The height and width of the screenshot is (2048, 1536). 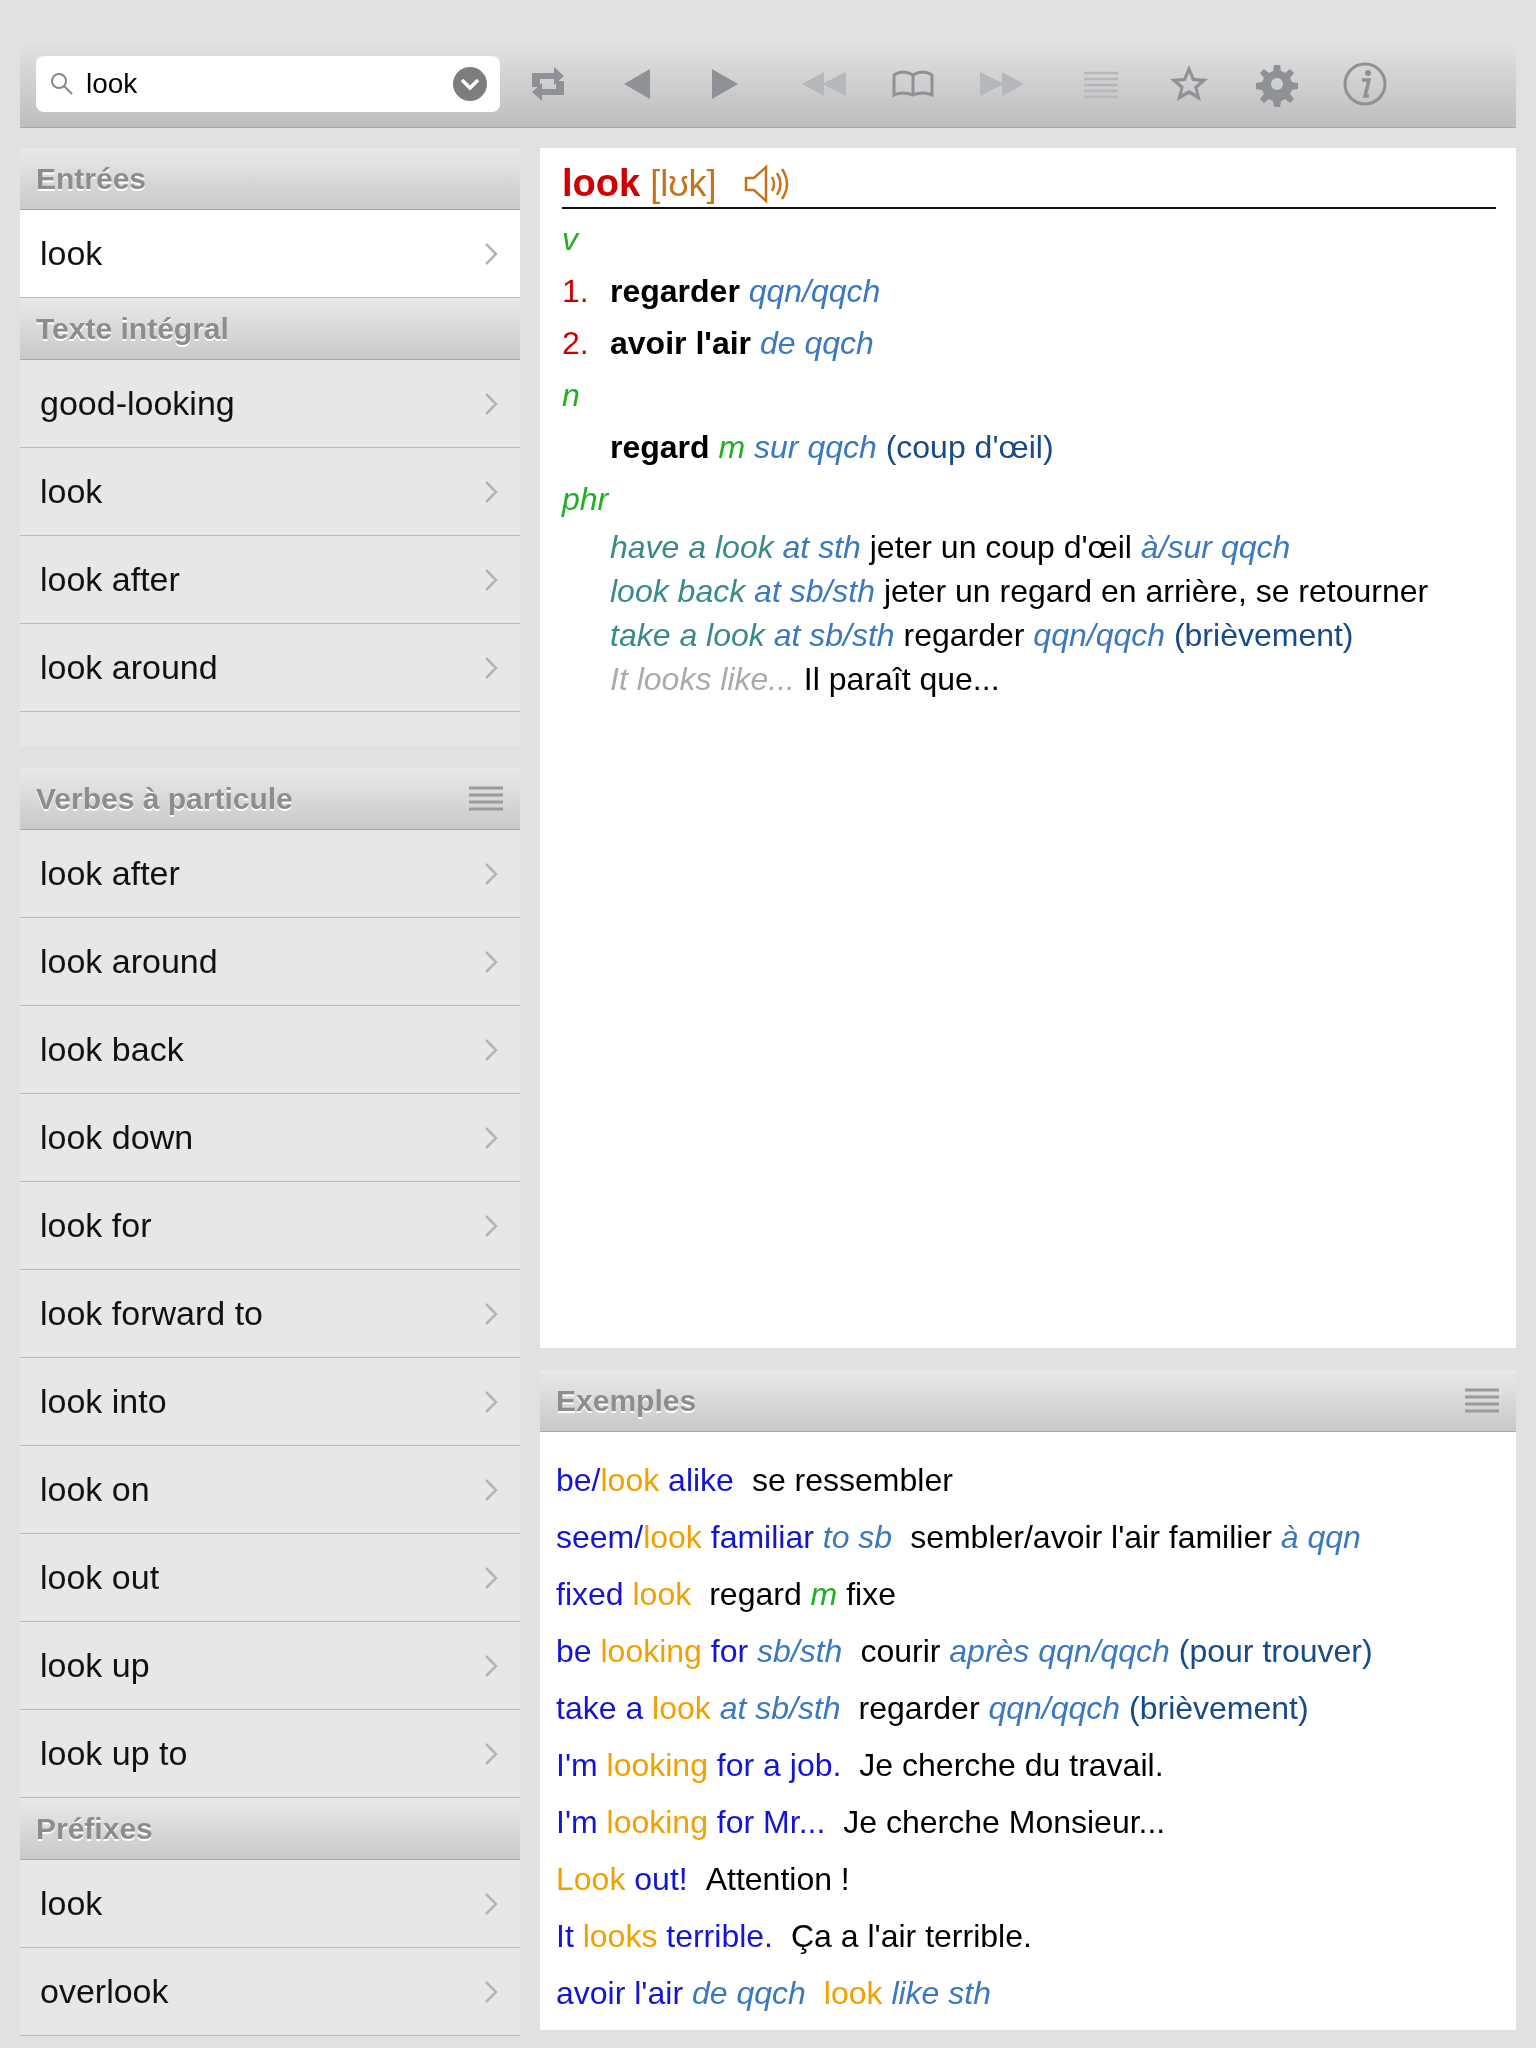 I want to click on part-of-speech: v, so click(x=570, y=239).